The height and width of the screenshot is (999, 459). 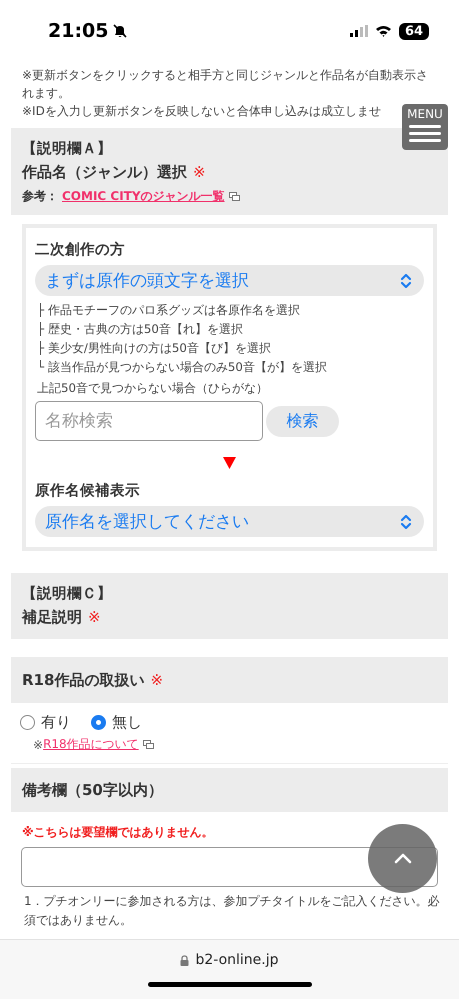 What do you see at coordinates (154, 348) in the screenshot?
I see `hint-text: ├ 美少女/男性向けの方は50音【び】を選択` at bounding box center [154, 348].